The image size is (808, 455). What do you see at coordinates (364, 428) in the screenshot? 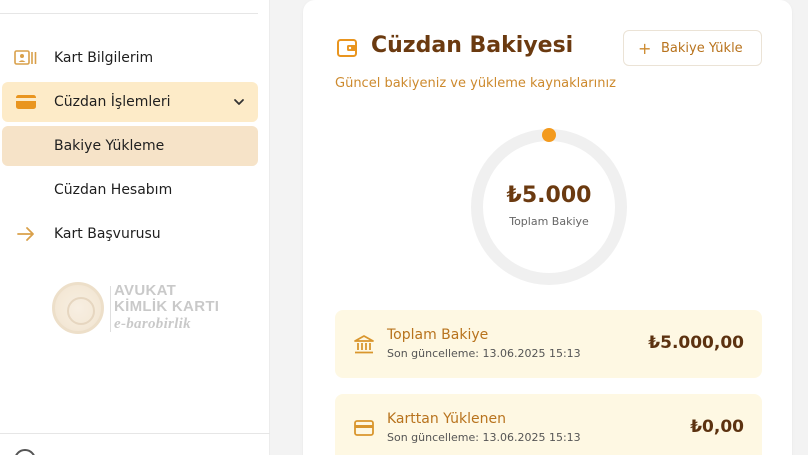
I see `credit-card-icon` at bounding box center [364, 428].